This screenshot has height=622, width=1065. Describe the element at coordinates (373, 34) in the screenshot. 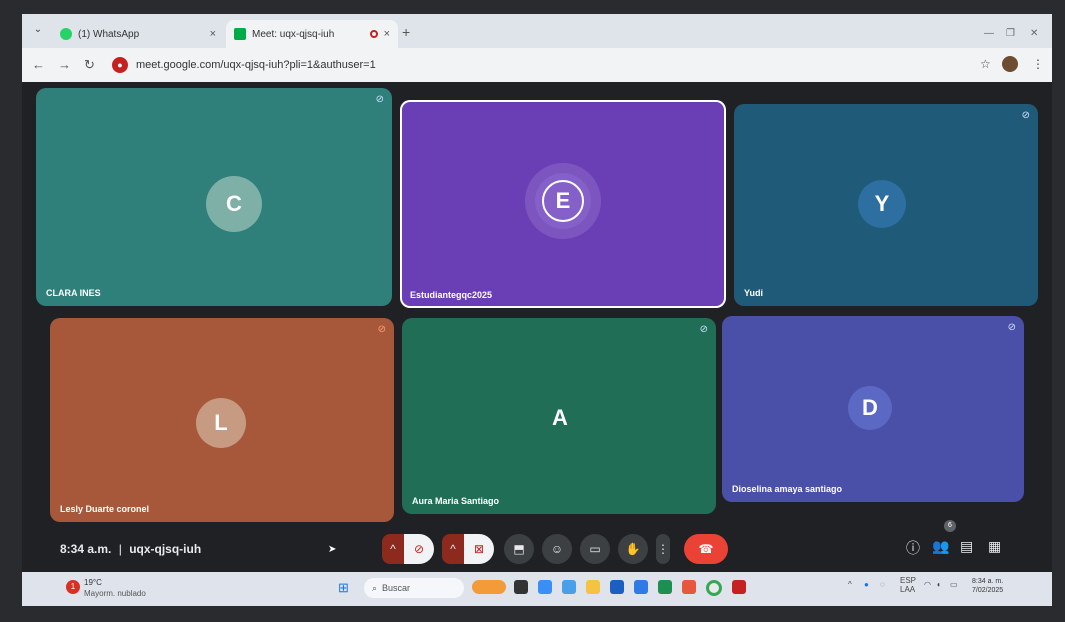

I see `recording-indicator-icon` at that location.